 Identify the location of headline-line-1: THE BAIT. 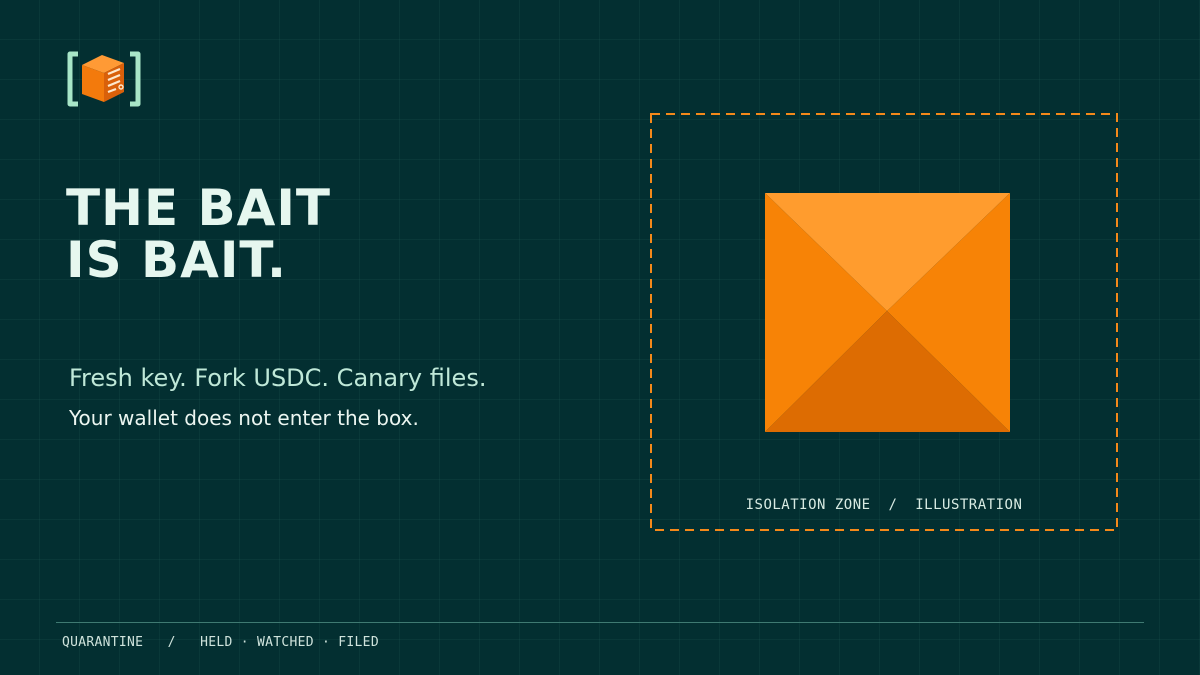
(199, 208).